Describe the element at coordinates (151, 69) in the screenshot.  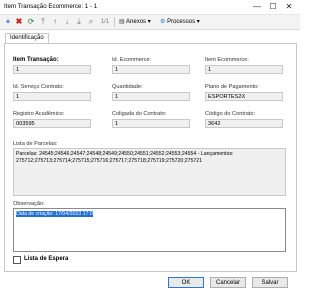
I see `id-ecommerce-field: 1` at that location.